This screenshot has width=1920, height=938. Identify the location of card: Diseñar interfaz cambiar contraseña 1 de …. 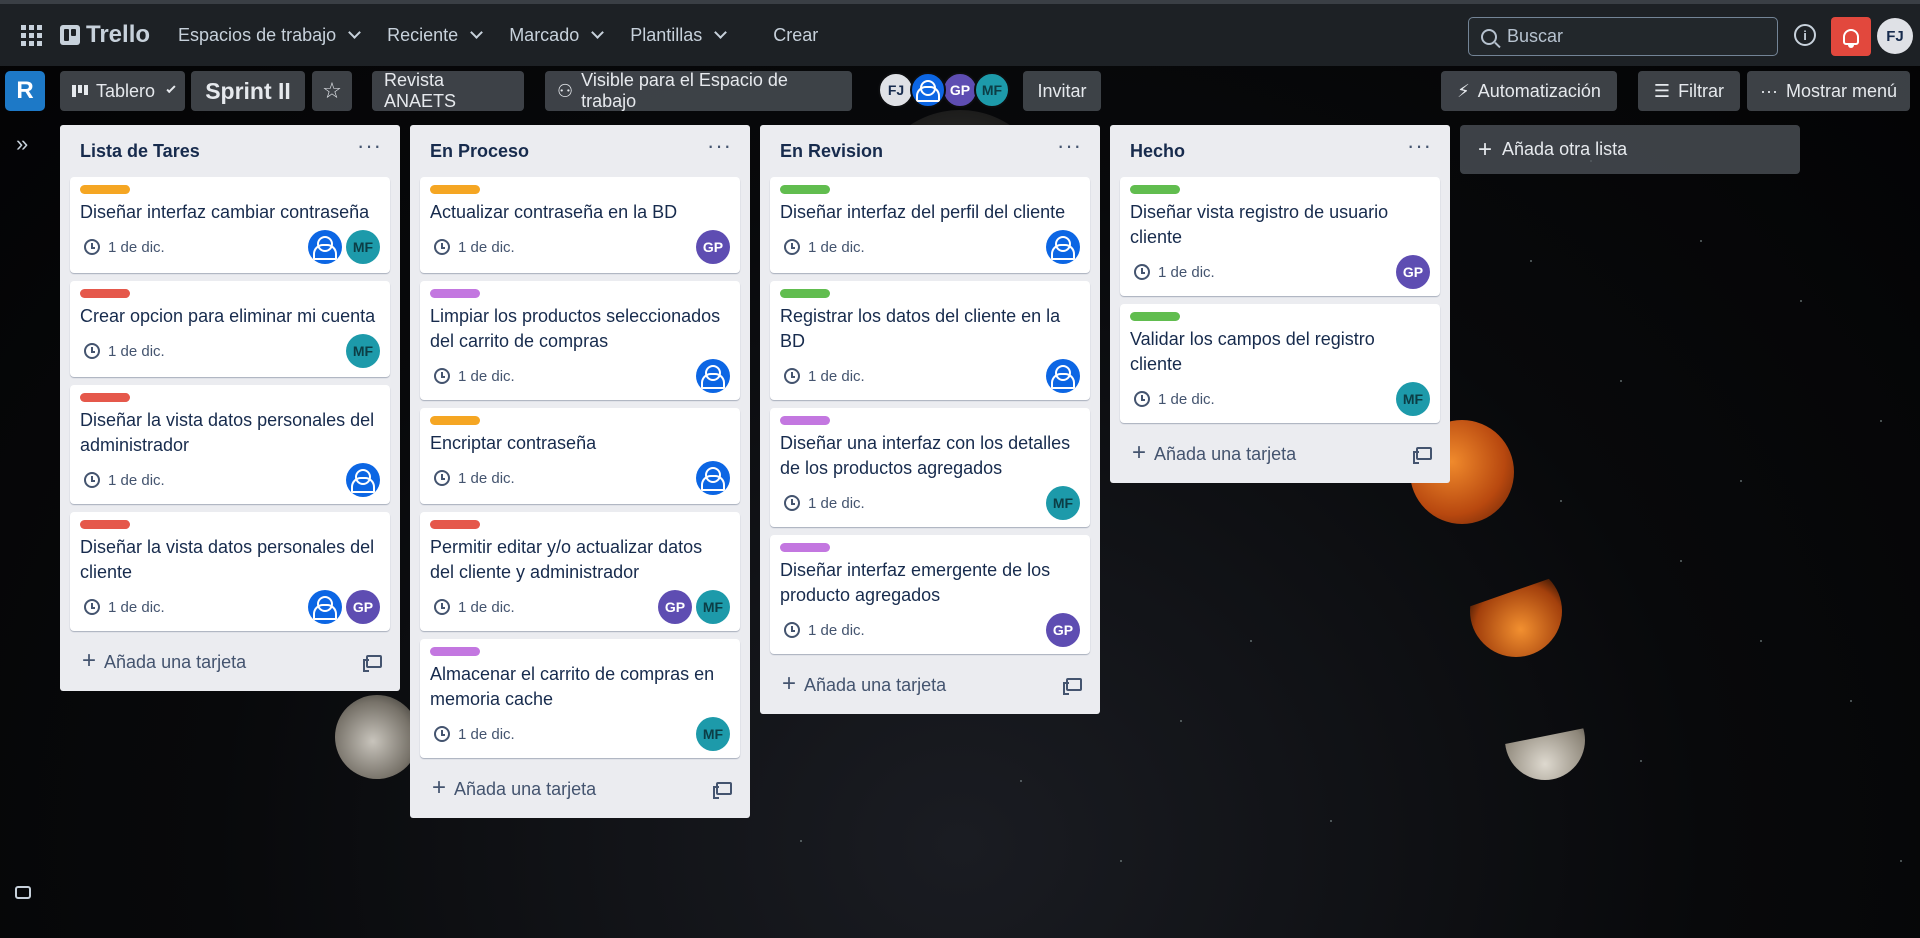
(230, 225).